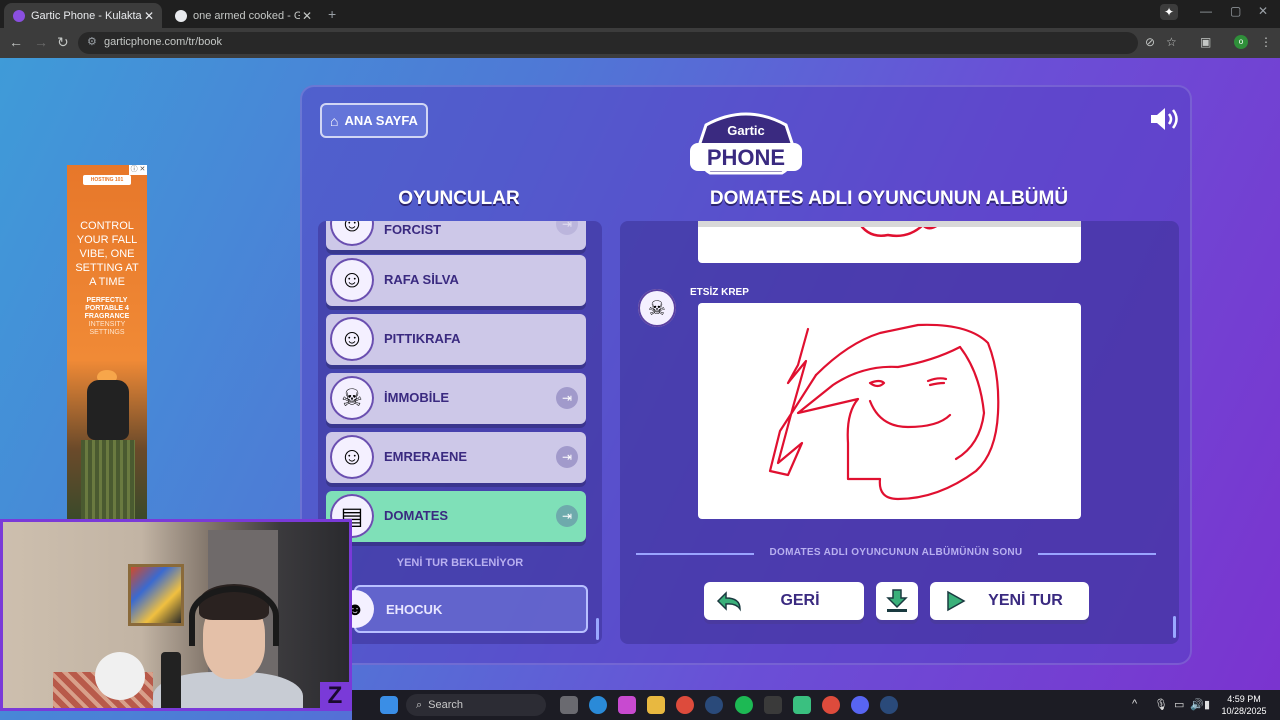  I want to click on menu-dots-icon: ⋮, so click(1266, 42).